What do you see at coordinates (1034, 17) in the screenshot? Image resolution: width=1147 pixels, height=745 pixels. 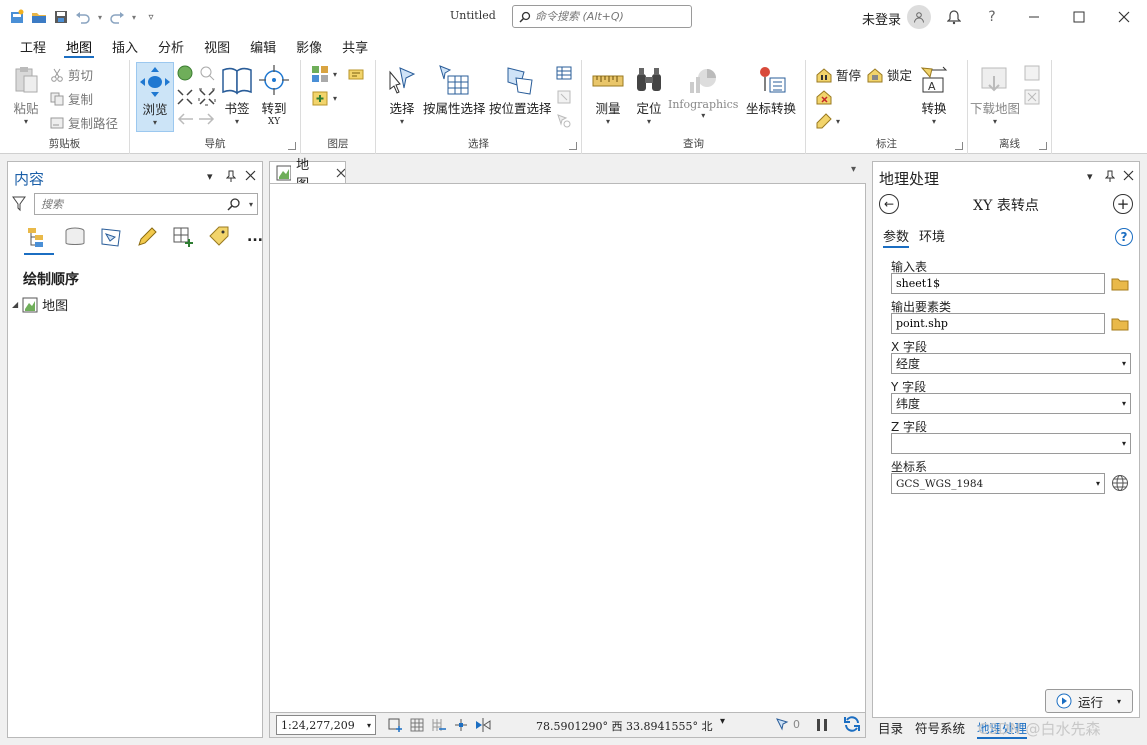 I see `minimize-icon` at bounding box center [1034, 17].